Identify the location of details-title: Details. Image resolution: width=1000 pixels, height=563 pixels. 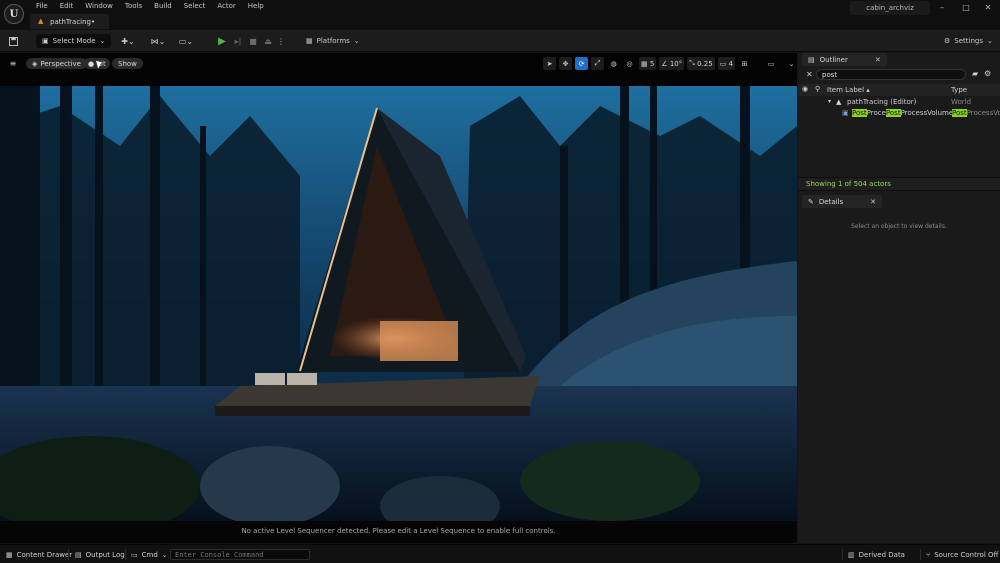
(831, 201).